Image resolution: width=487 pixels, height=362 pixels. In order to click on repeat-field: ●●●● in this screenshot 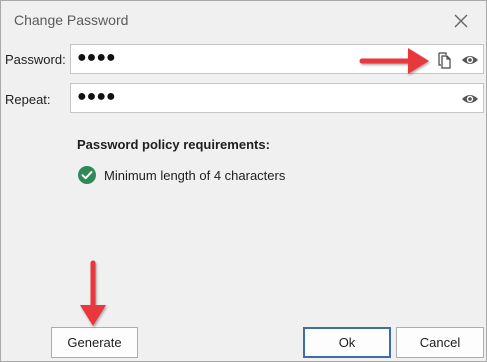, I will do `click(277, 98)`.